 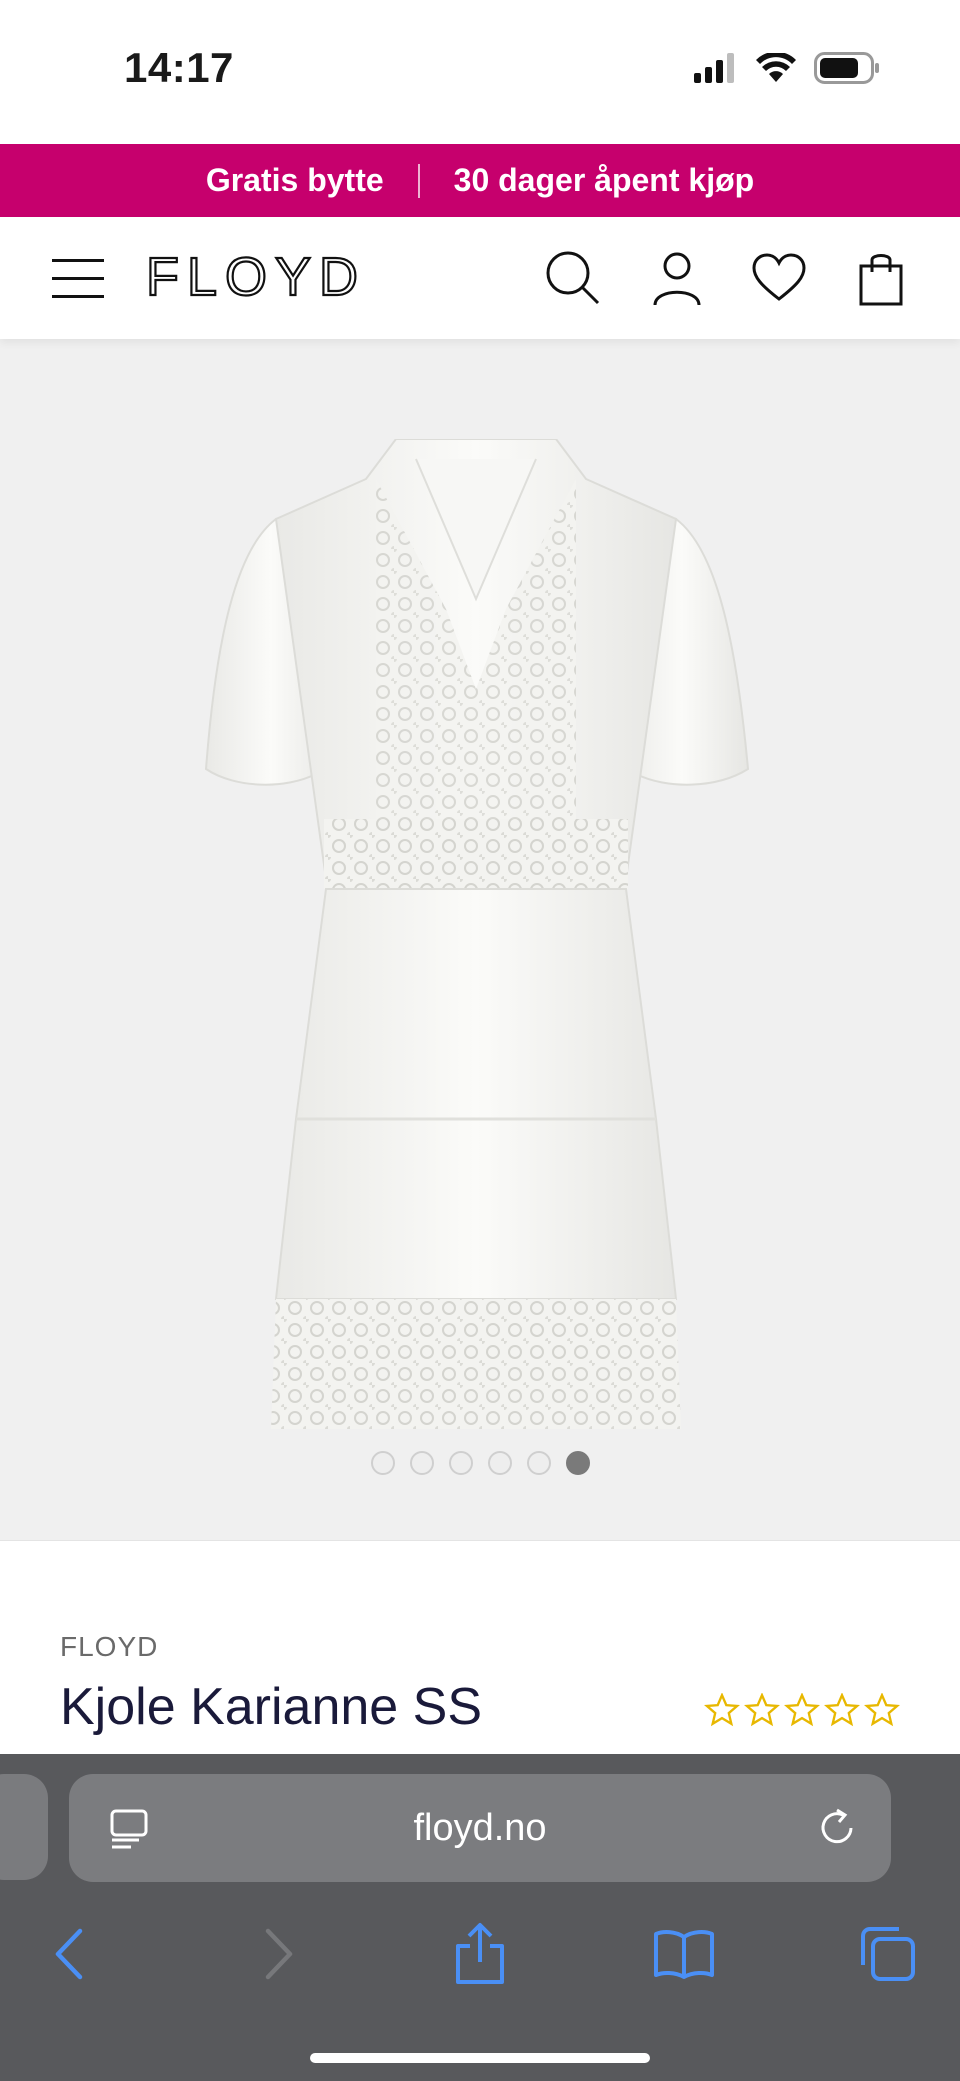 I want to click on site-header: FLOYD, so click(x=480, y=278).